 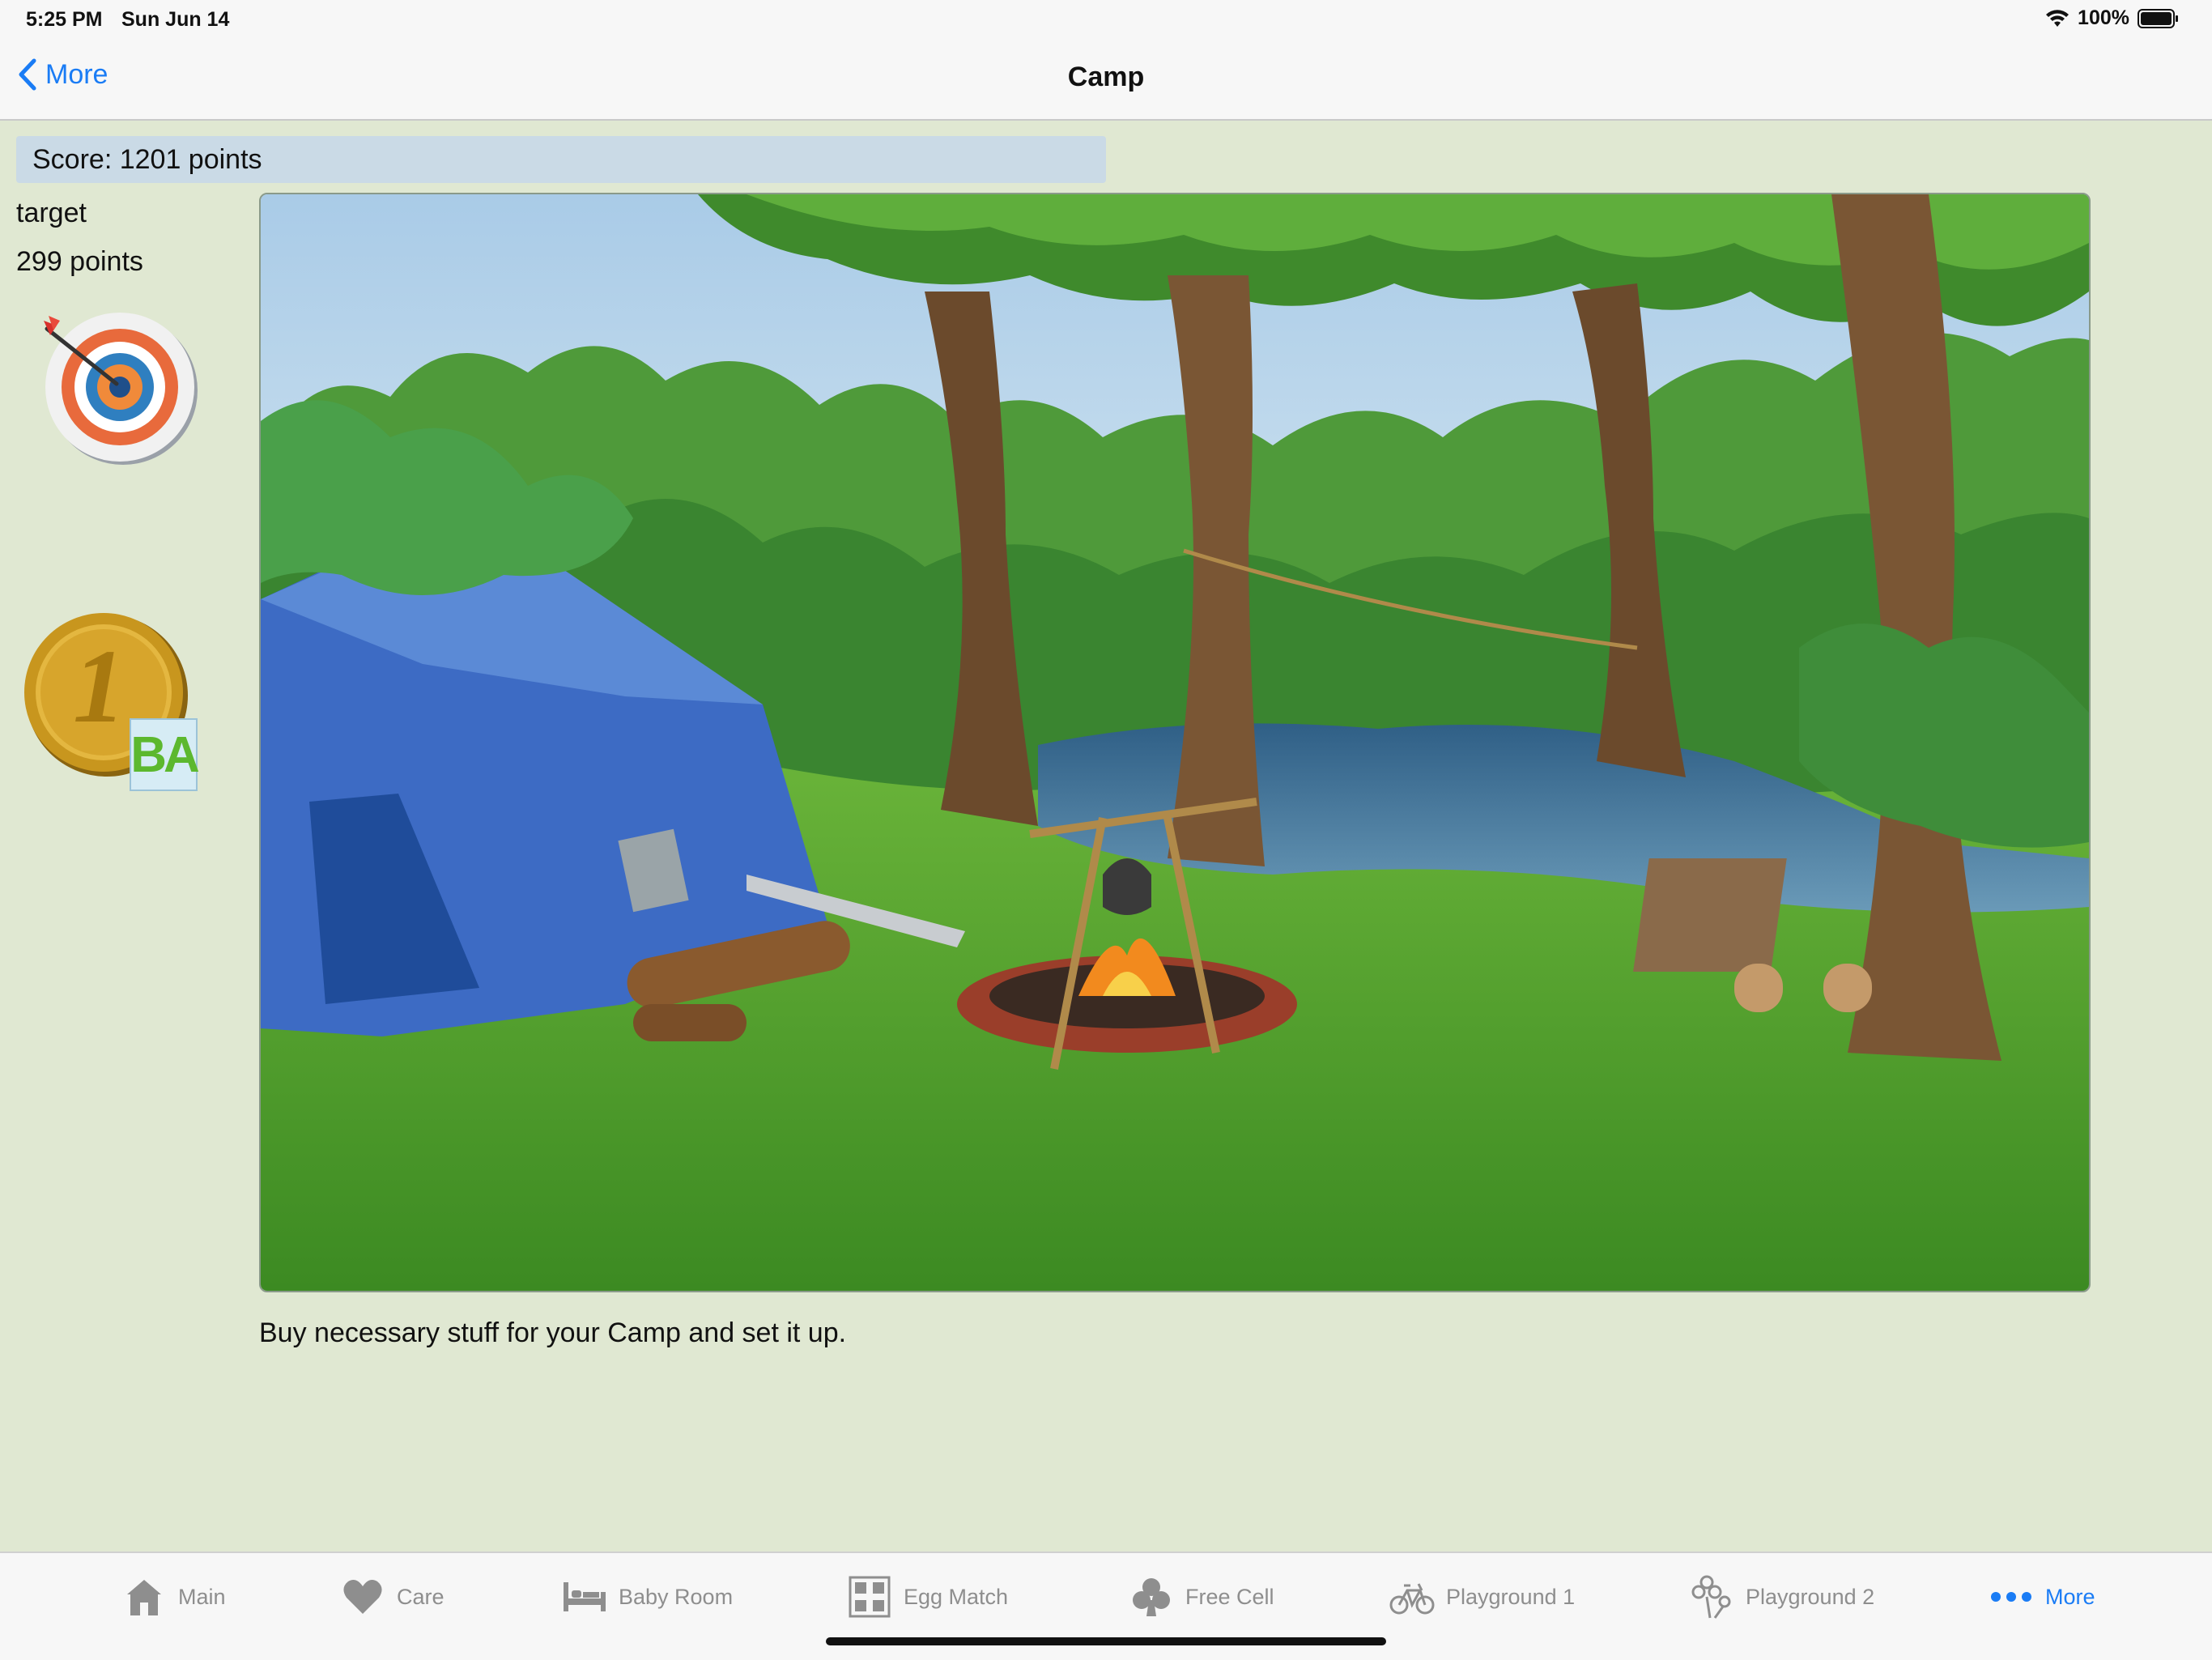 What do you see at coordinates (957, 1597) in the screenshot?
I see `tab-egg-match-label: Egg Match` at bounding box center [957, 1597].